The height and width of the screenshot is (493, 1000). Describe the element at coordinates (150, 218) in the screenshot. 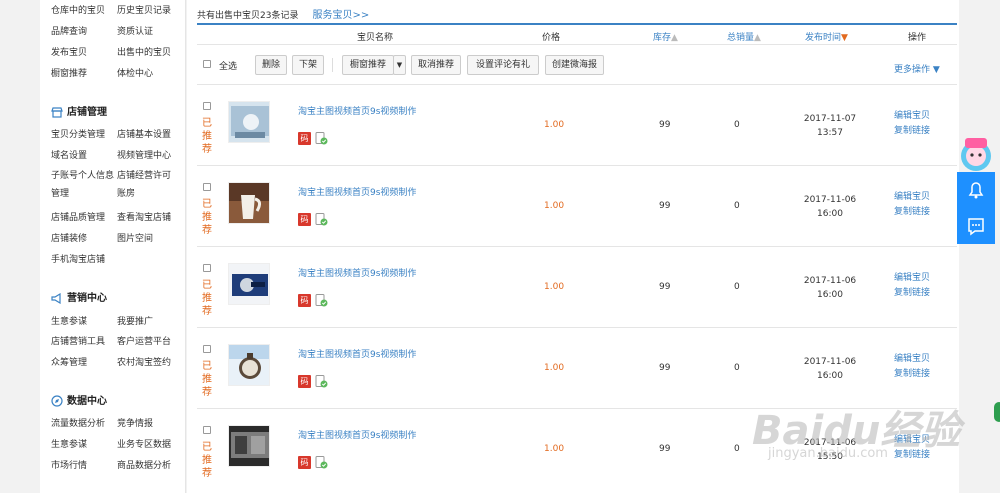

I see `sidebar-item: 查看淘宝店铺` at that location.